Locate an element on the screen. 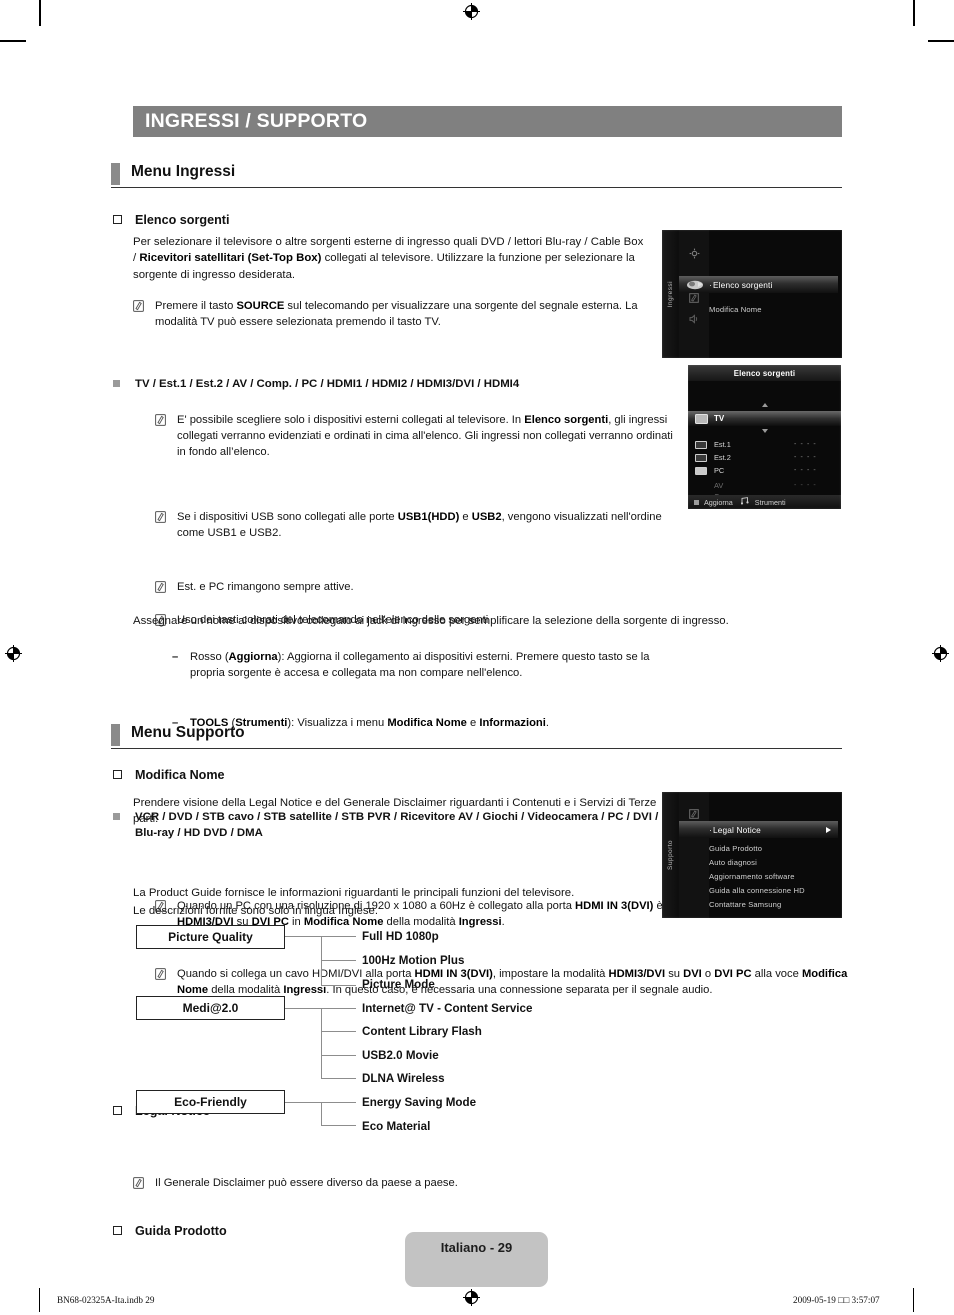 This screenshot has height=1315, width=954. page-number-label: Italiano - 29 is located at coordinates (476, 1247).